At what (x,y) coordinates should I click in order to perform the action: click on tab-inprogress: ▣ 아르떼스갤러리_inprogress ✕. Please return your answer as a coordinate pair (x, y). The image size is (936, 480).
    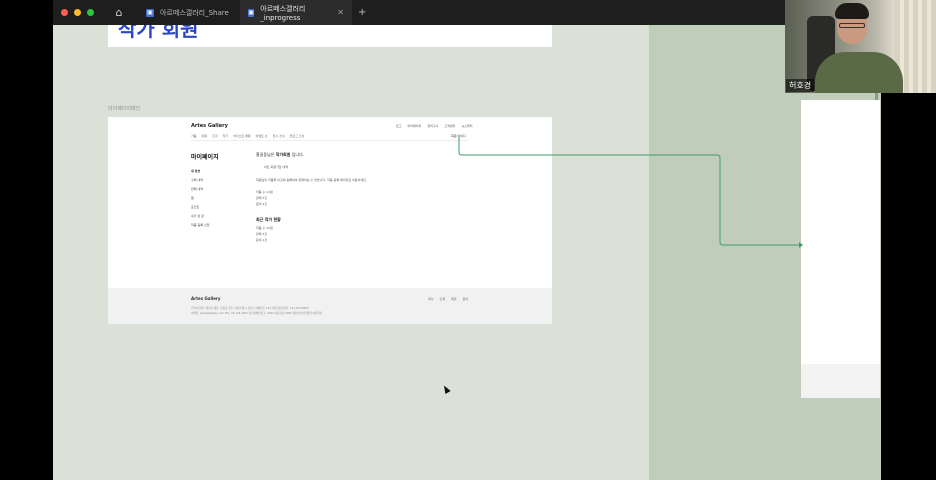
    Looking at the image, I should click on (296, 12).